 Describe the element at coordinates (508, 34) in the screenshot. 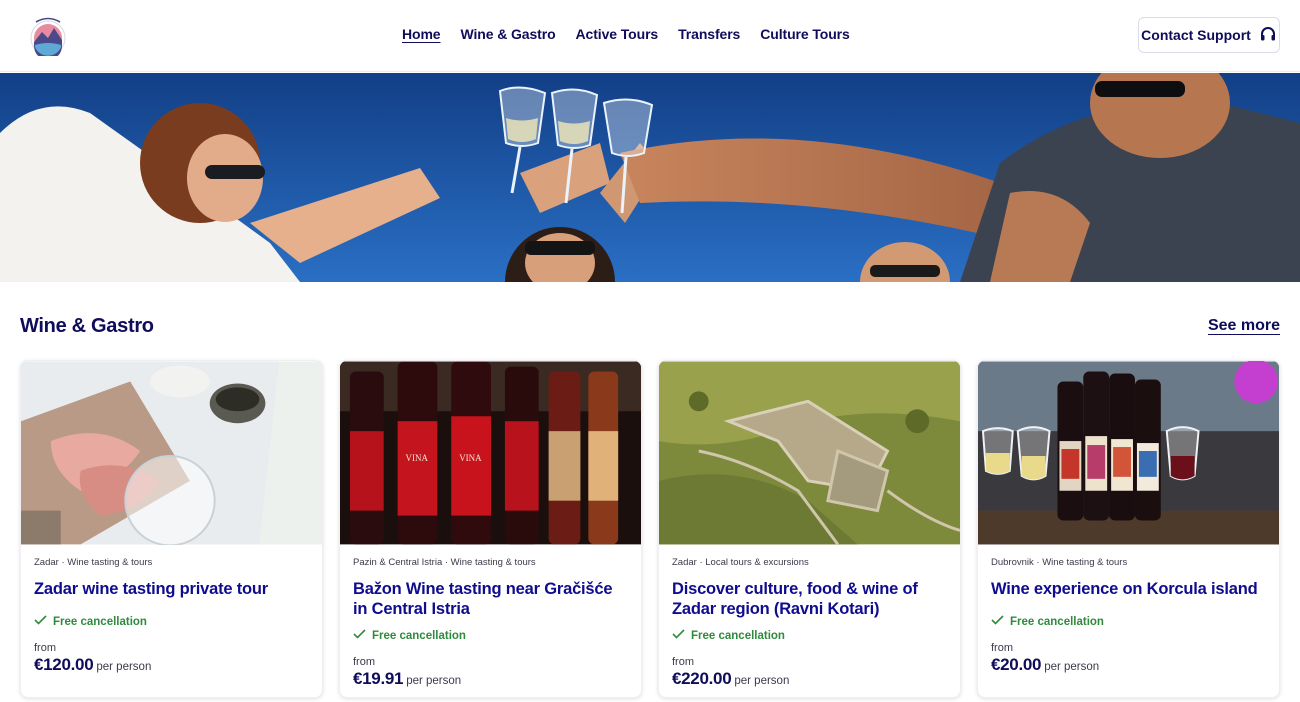

I see `nav-wine-gastro: Wine & Gastro` at that location.